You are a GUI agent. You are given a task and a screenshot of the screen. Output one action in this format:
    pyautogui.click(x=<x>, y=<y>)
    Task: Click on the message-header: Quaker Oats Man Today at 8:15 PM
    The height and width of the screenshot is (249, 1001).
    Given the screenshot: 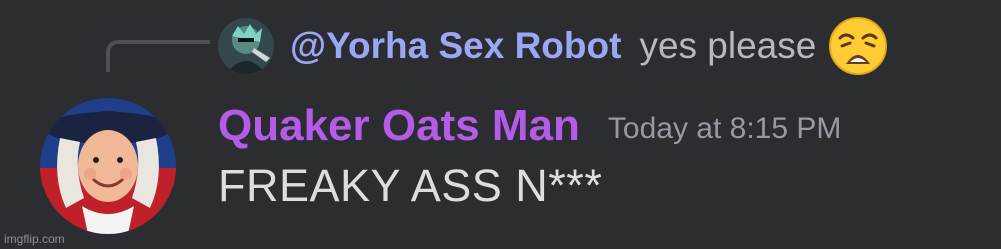 What is the action you would take?
    pyautogui.click(x=529, y=126)
    